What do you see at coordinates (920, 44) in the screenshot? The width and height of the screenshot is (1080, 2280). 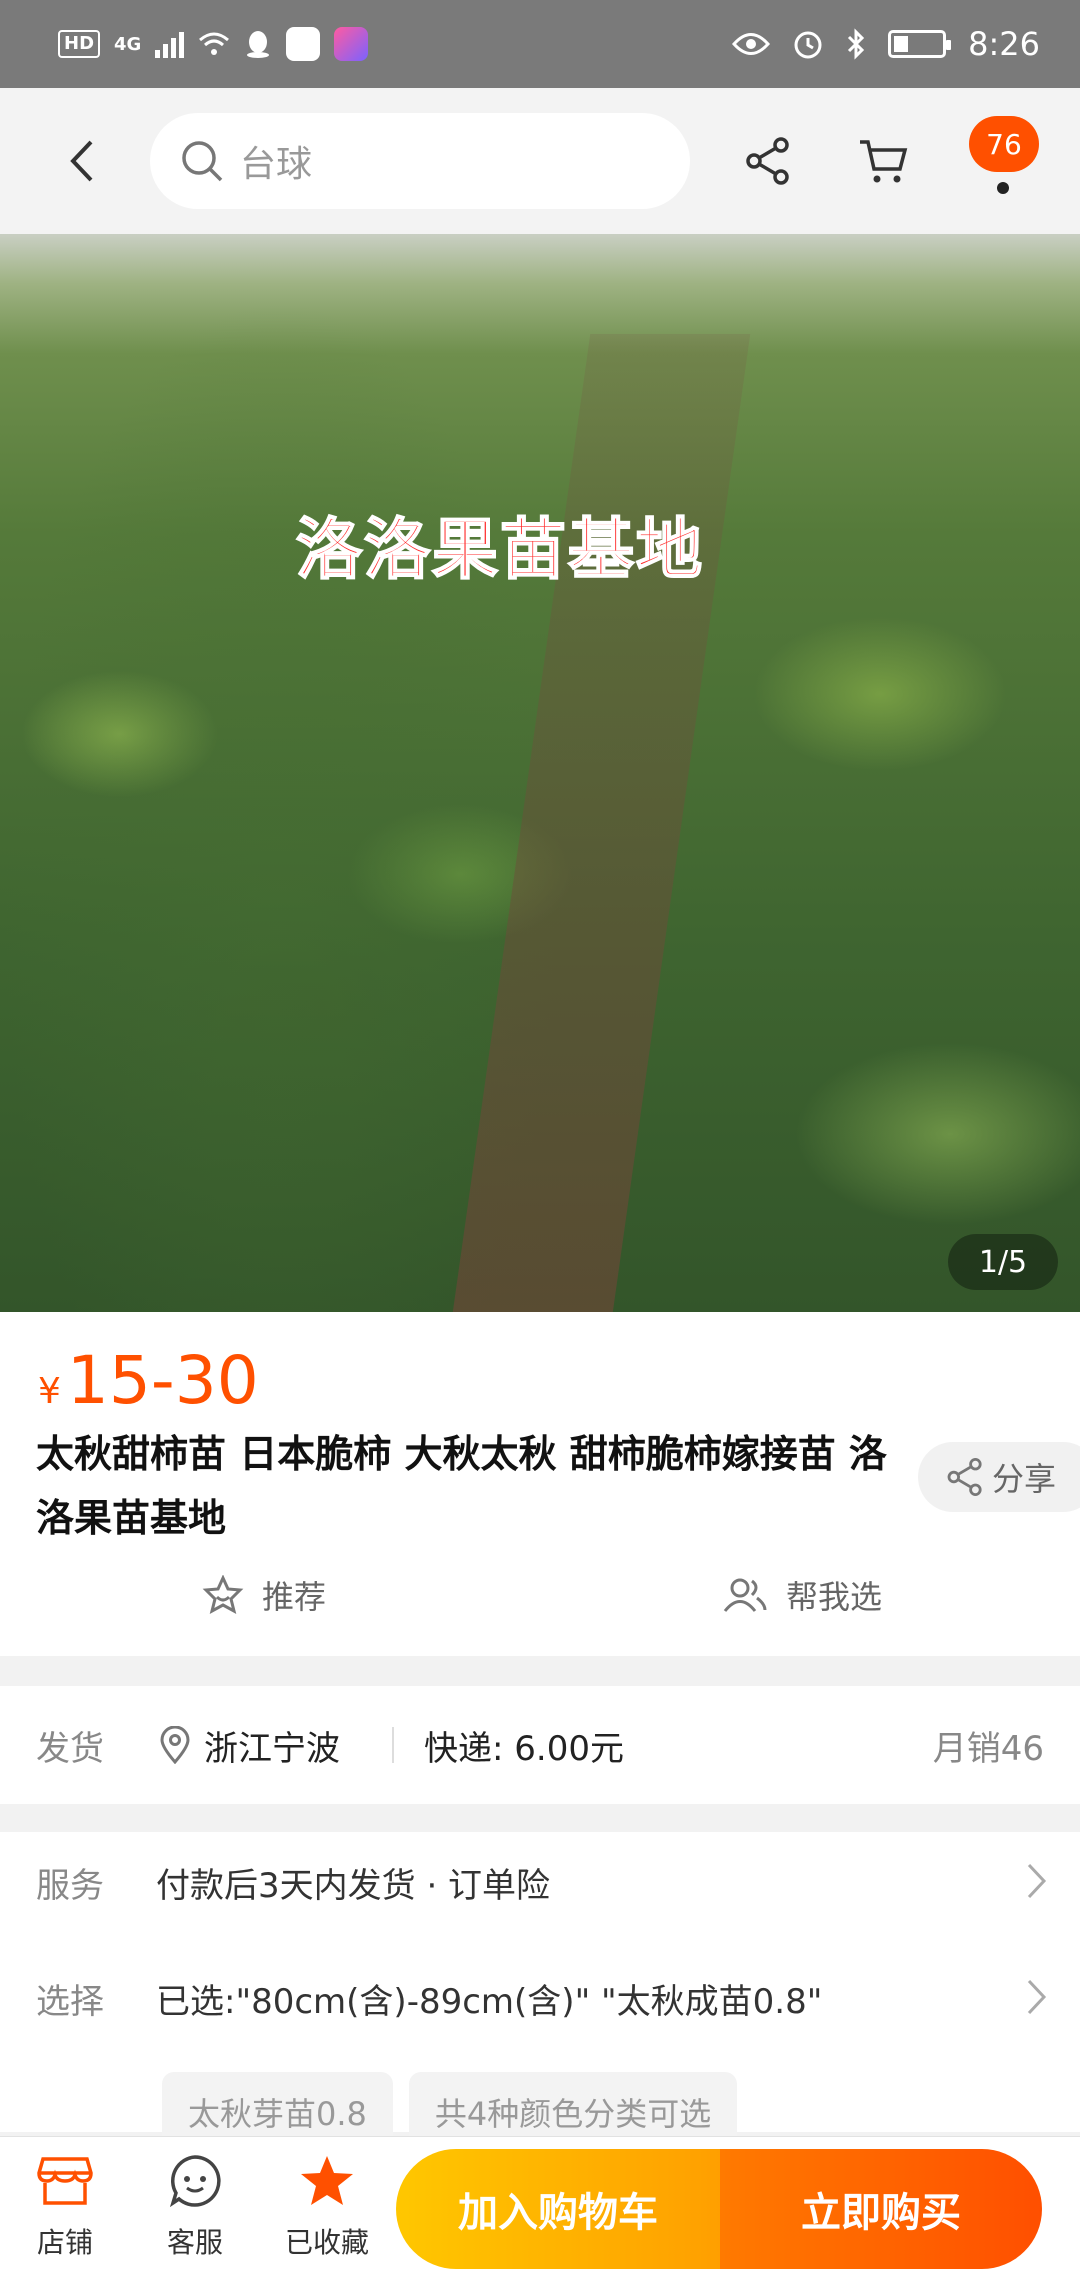 I see `battery-icon` at bounding box center [920, 44].